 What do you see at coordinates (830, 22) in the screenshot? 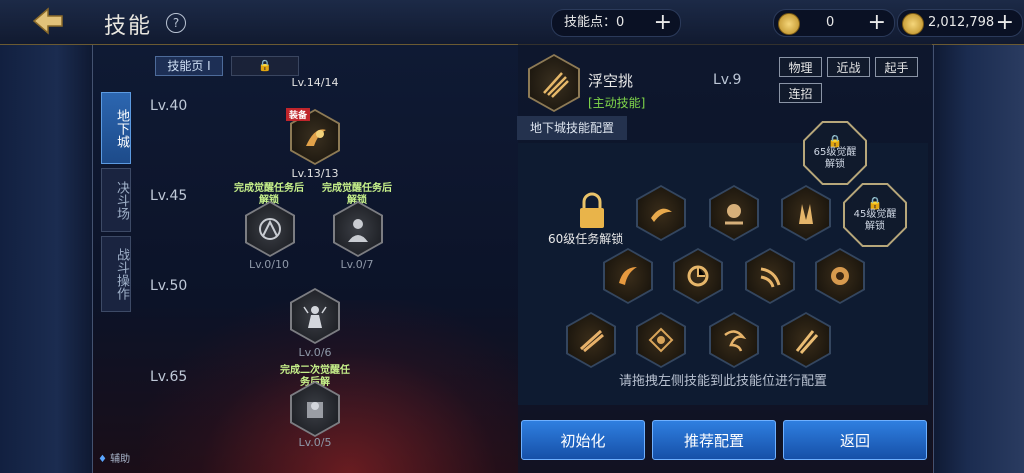
I see `coin-value: 0` at bounding box center [830, 22].